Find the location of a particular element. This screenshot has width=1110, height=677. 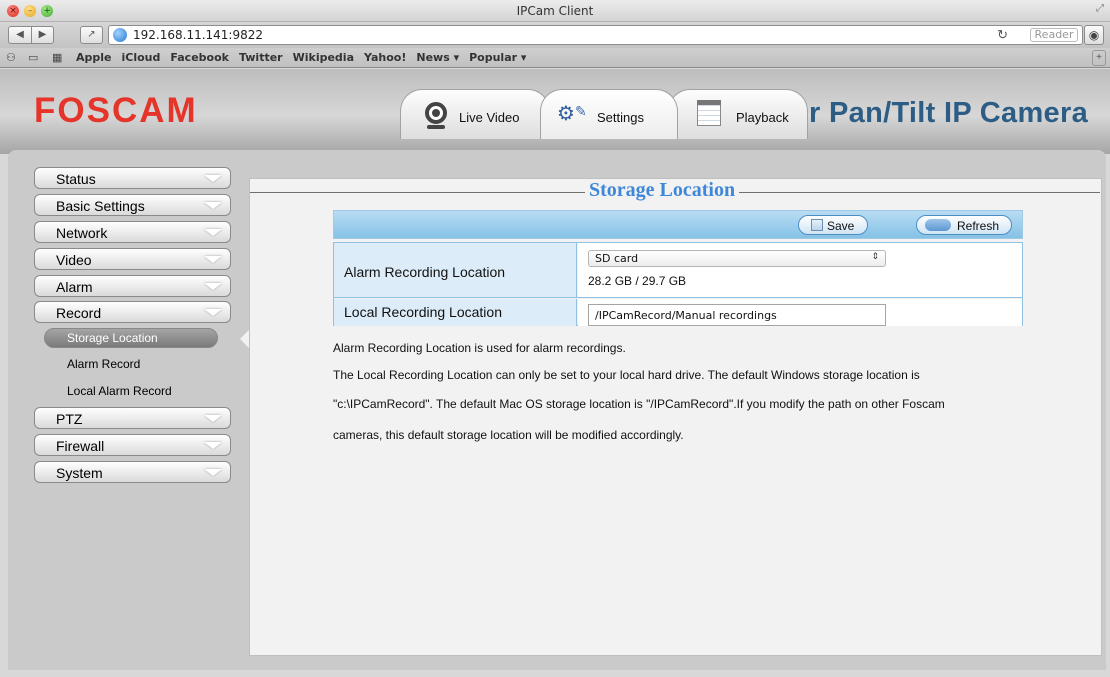

form-value-cell: SD card ⇕ 28.2 GB / 29.7 GB is located at coordinates (800, 270).